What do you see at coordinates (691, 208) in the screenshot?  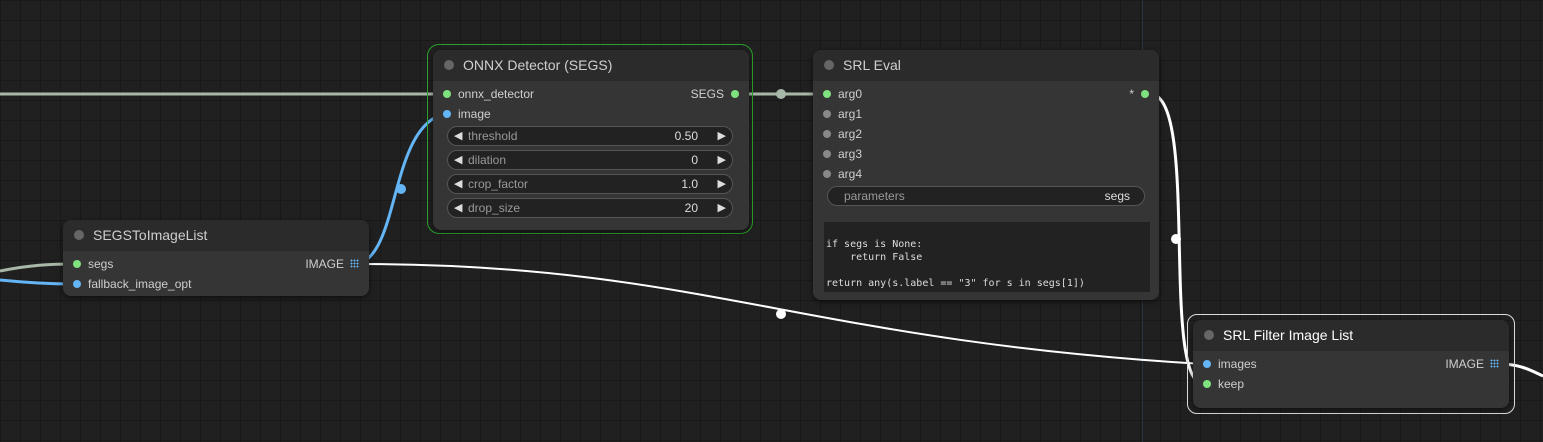 I see `widget-value: 20` at bounding box center [691, 208].